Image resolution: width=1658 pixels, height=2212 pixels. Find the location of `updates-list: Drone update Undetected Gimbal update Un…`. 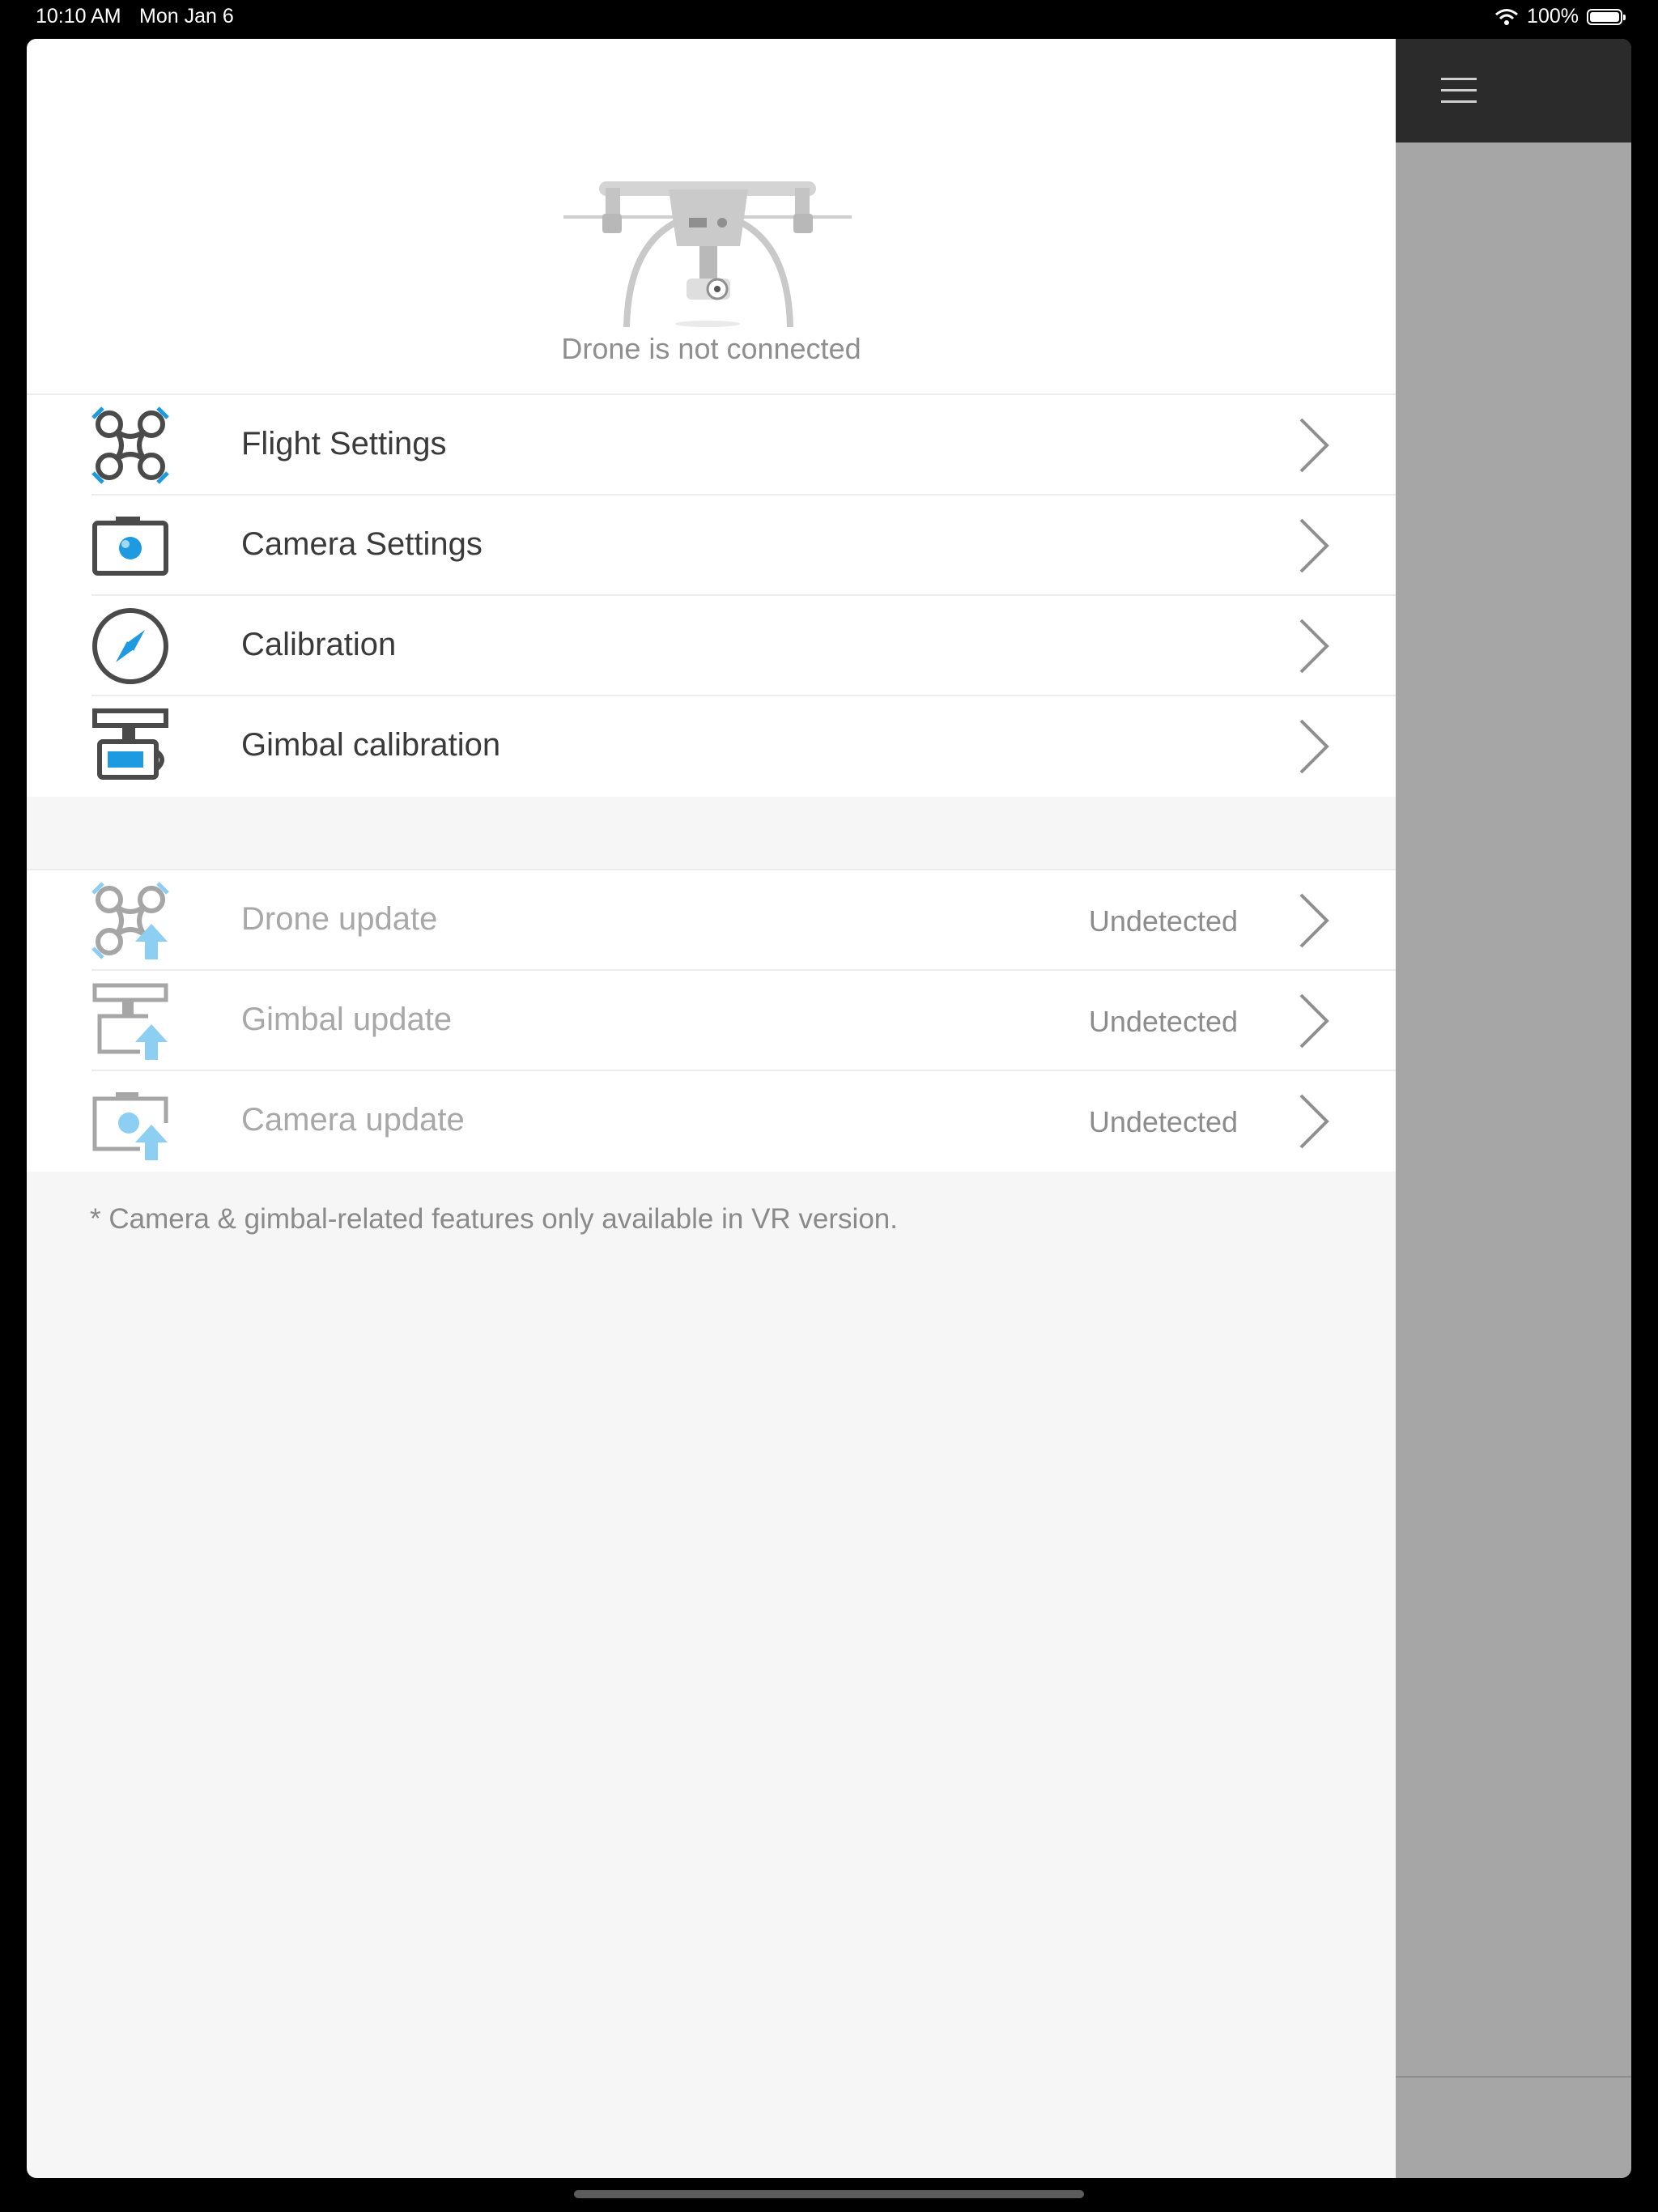

updates-list: Drone update Undetected Gimbal update Un… is located at coordinates (711, 1020).